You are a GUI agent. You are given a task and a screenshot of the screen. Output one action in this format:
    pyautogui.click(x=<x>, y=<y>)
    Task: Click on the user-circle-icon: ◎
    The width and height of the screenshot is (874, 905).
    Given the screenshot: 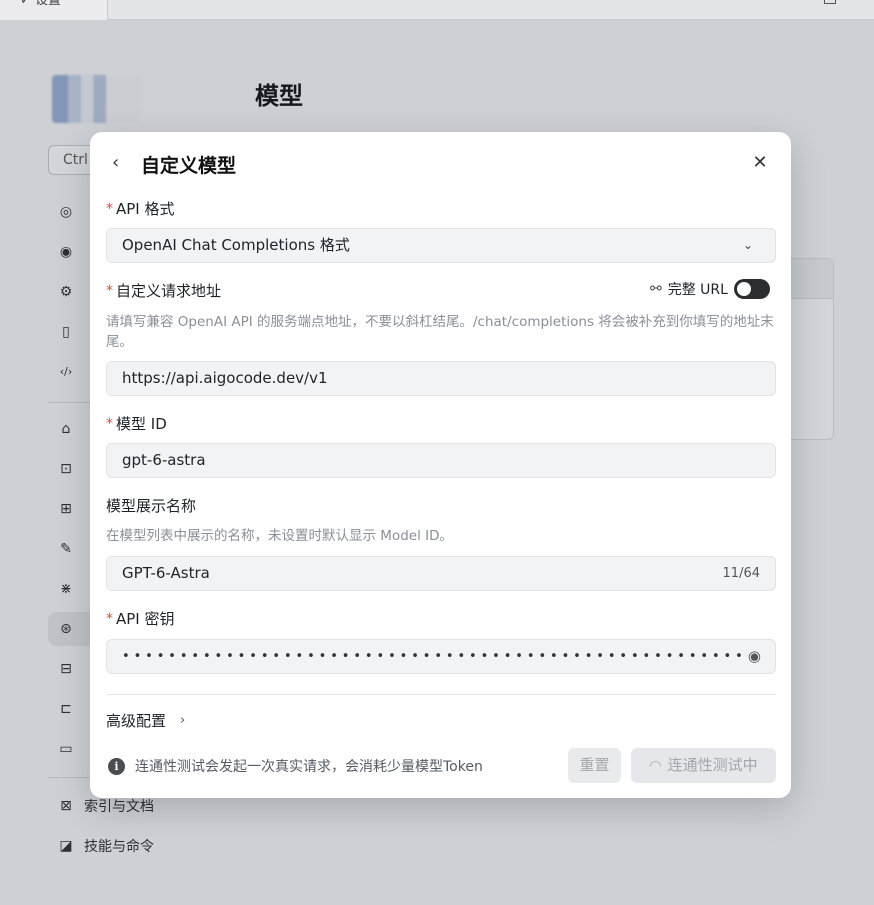 What is the action you would take?
    pyautogui.click(x=66, y=212)
    